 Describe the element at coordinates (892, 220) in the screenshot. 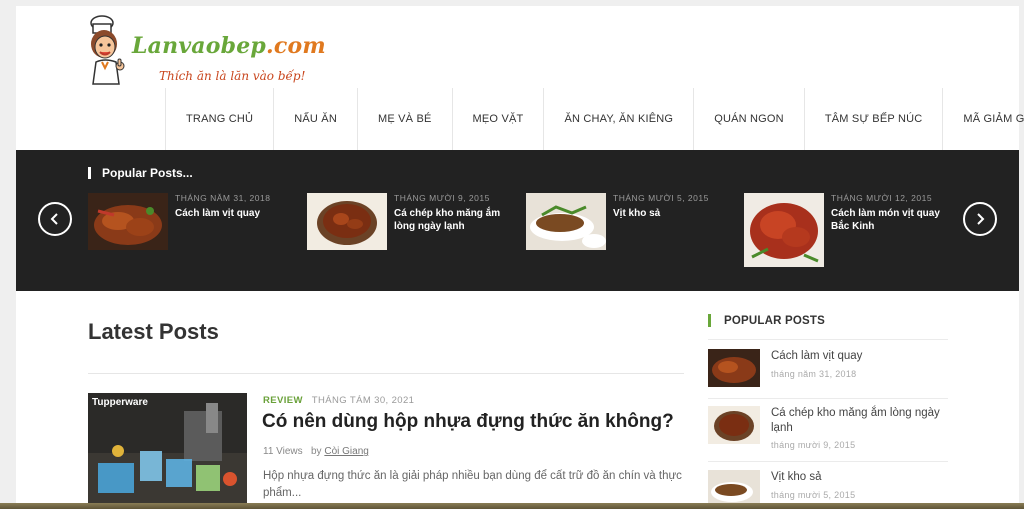

I see `slide-title: Cách làm món vịt quay Bắc Kinh` at that location.